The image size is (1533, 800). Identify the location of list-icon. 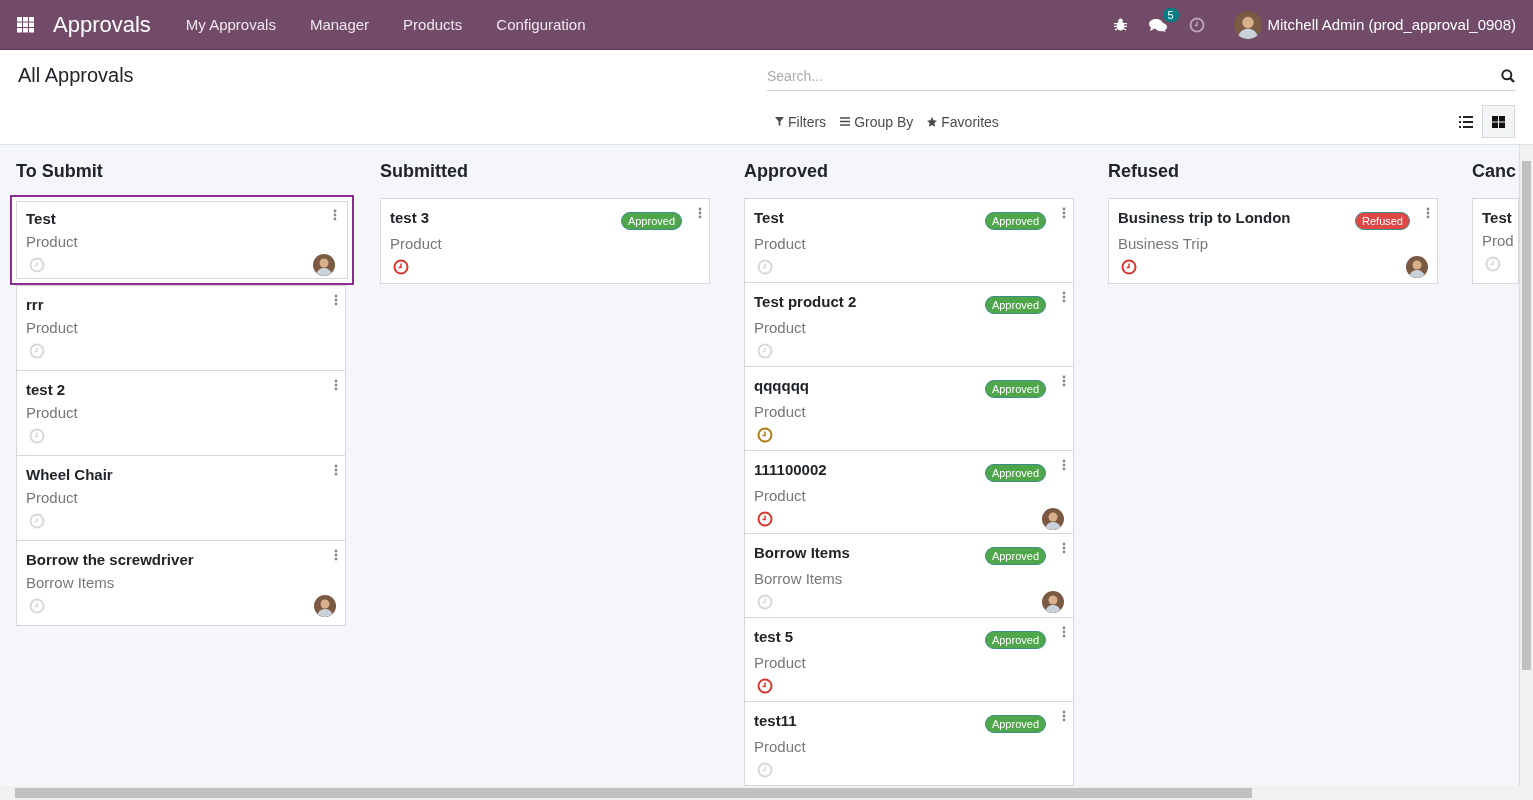
(1465, 121).